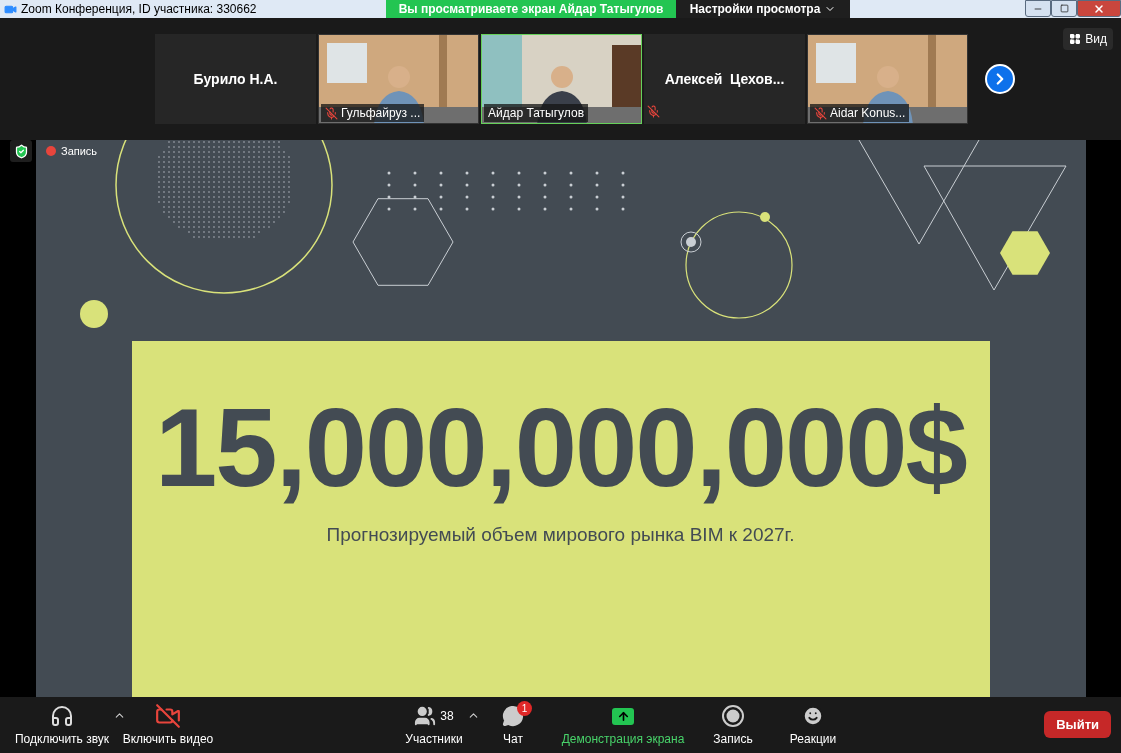  I want to click on close-button, so click(1099, 8).